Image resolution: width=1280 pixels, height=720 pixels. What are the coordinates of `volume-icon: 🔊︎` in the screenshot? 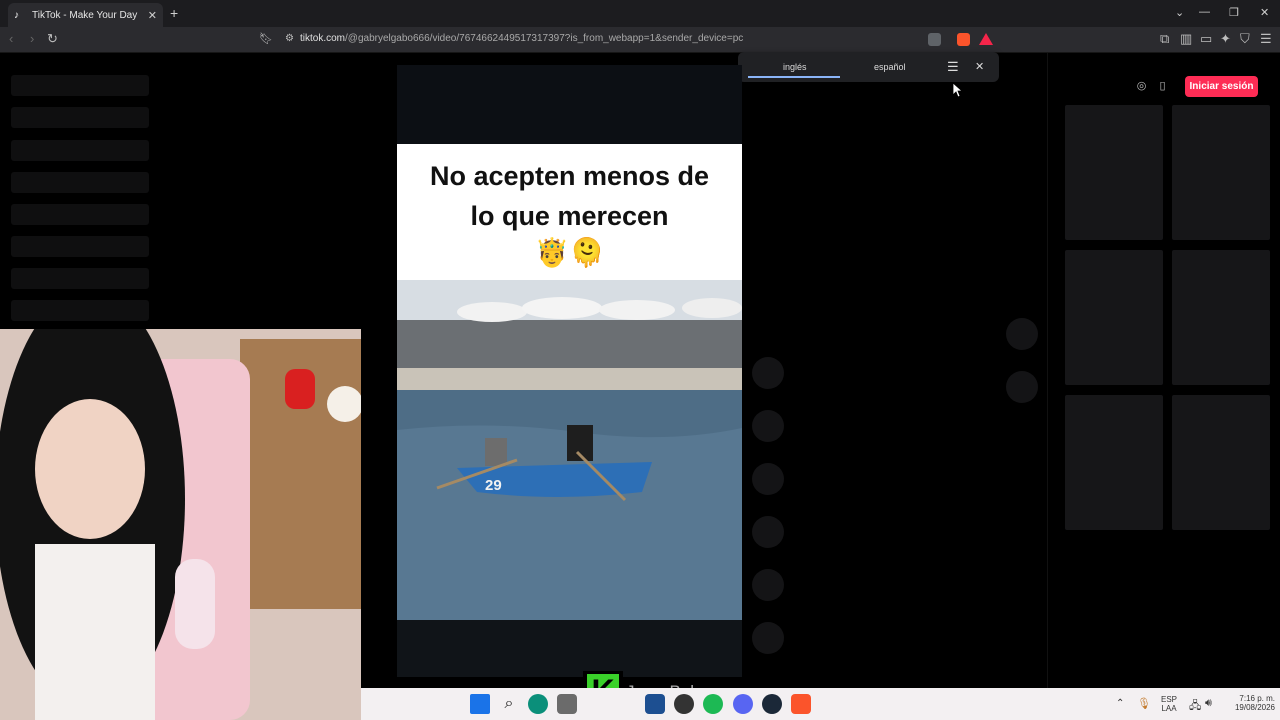 It's located at (1208, 703).